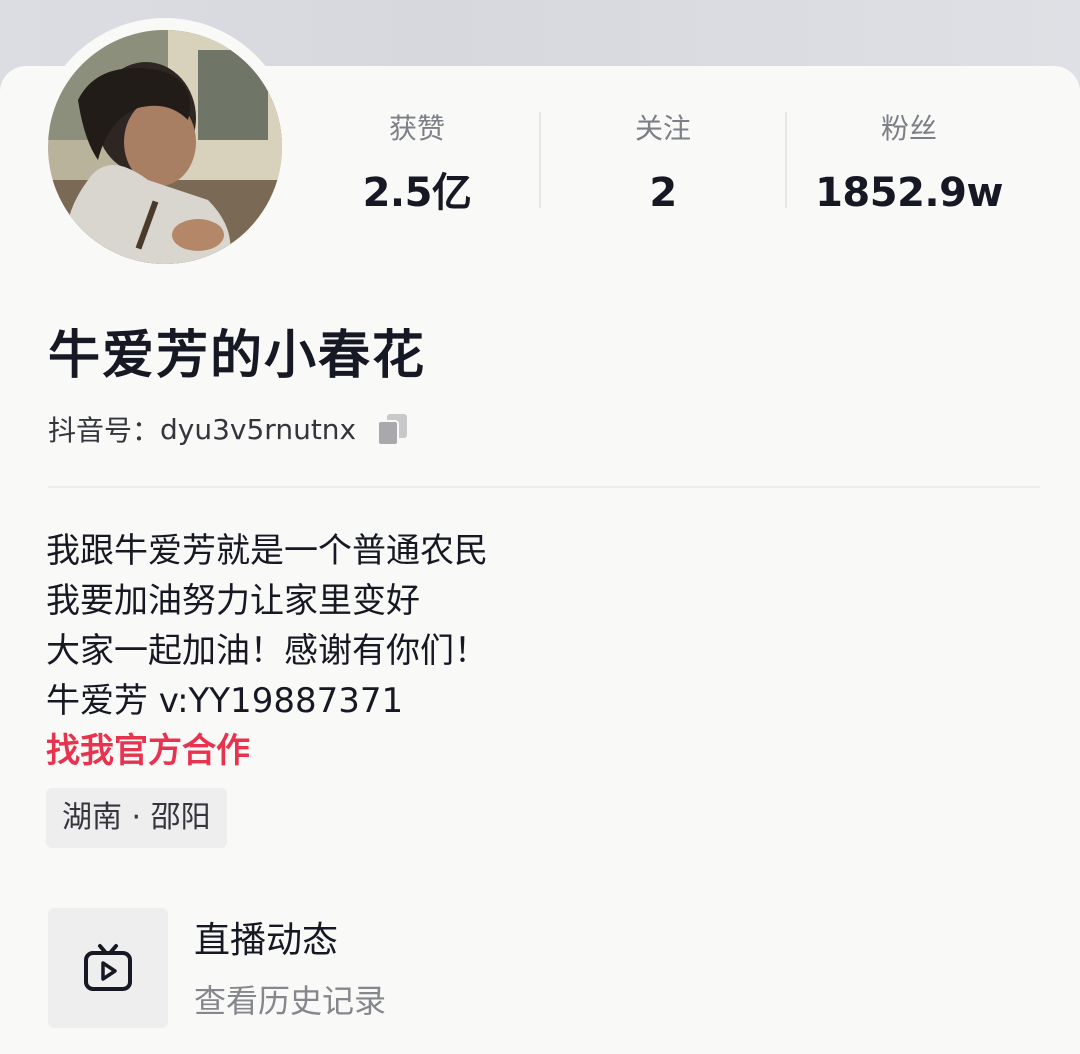 This screenshot has width=1080, height=1054. I want to click on bio-line: 我要加油努力让家里变好, so click(233, 601).